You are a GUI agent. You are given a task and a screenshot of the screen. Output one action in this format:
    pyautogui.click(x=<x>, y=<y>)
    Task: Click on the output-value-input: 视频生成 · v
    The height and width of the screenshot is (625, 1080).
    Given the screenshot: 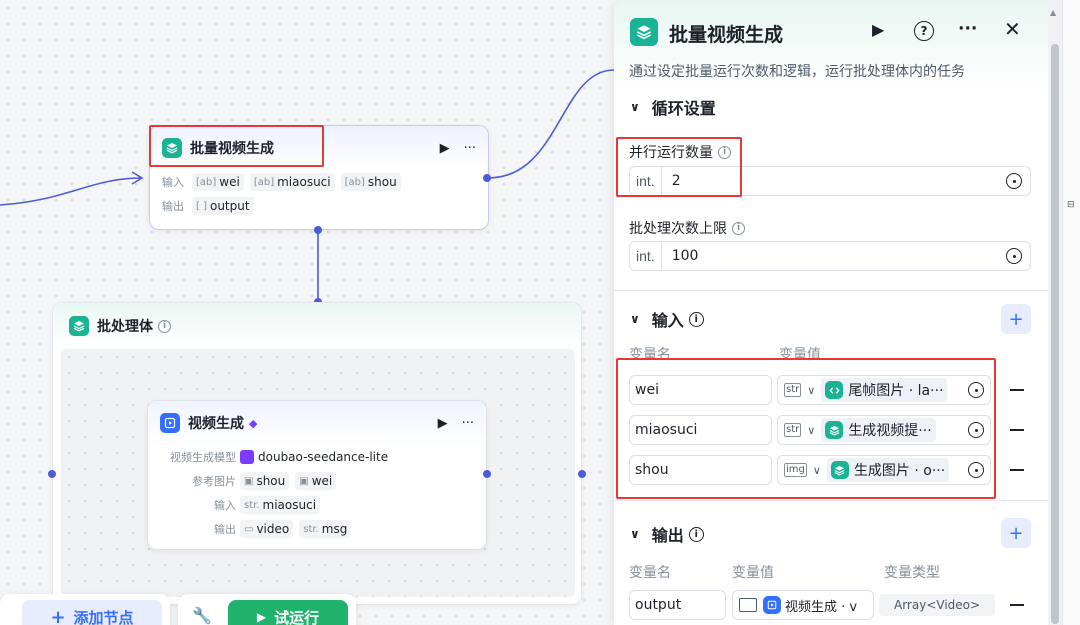 What is the action you would take?
    pyautogui.click(x=803, y=605)
    